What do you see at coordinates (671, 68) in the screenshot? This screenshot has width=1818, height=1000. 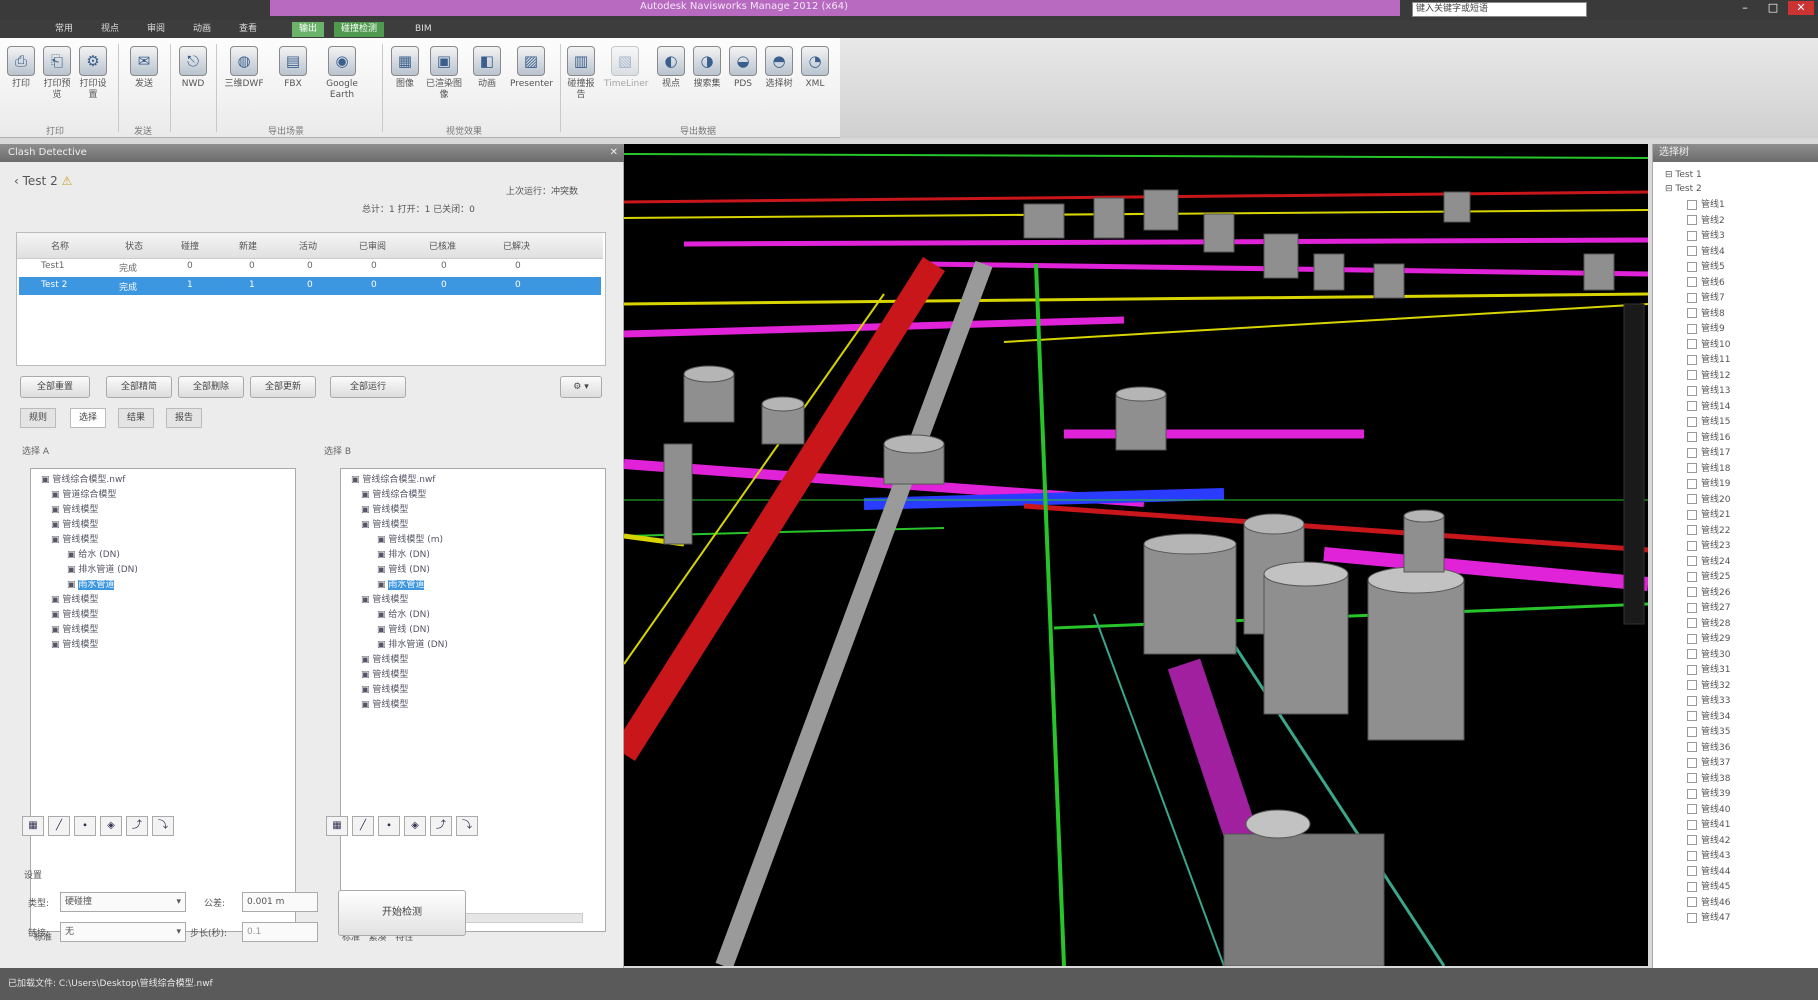 I see `viewpoint-export-button: ◐ 视点` at bounding box center [671, 68].